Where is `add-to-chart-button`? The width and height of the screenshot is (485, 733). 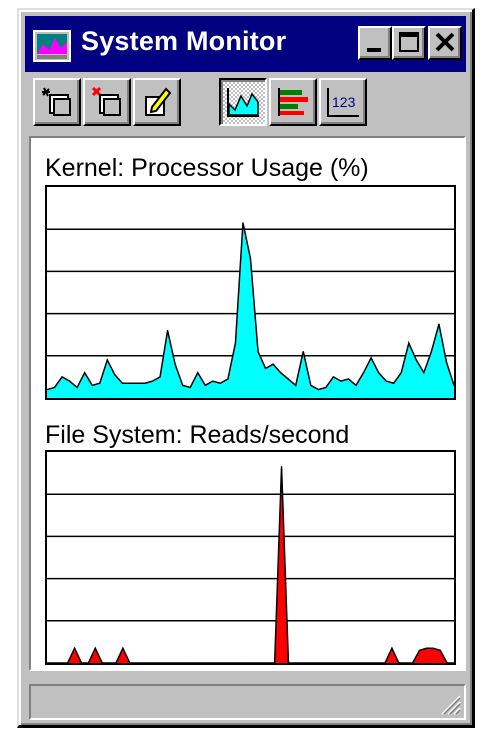 add-to-chart-button is located at coordinates (57, 102).